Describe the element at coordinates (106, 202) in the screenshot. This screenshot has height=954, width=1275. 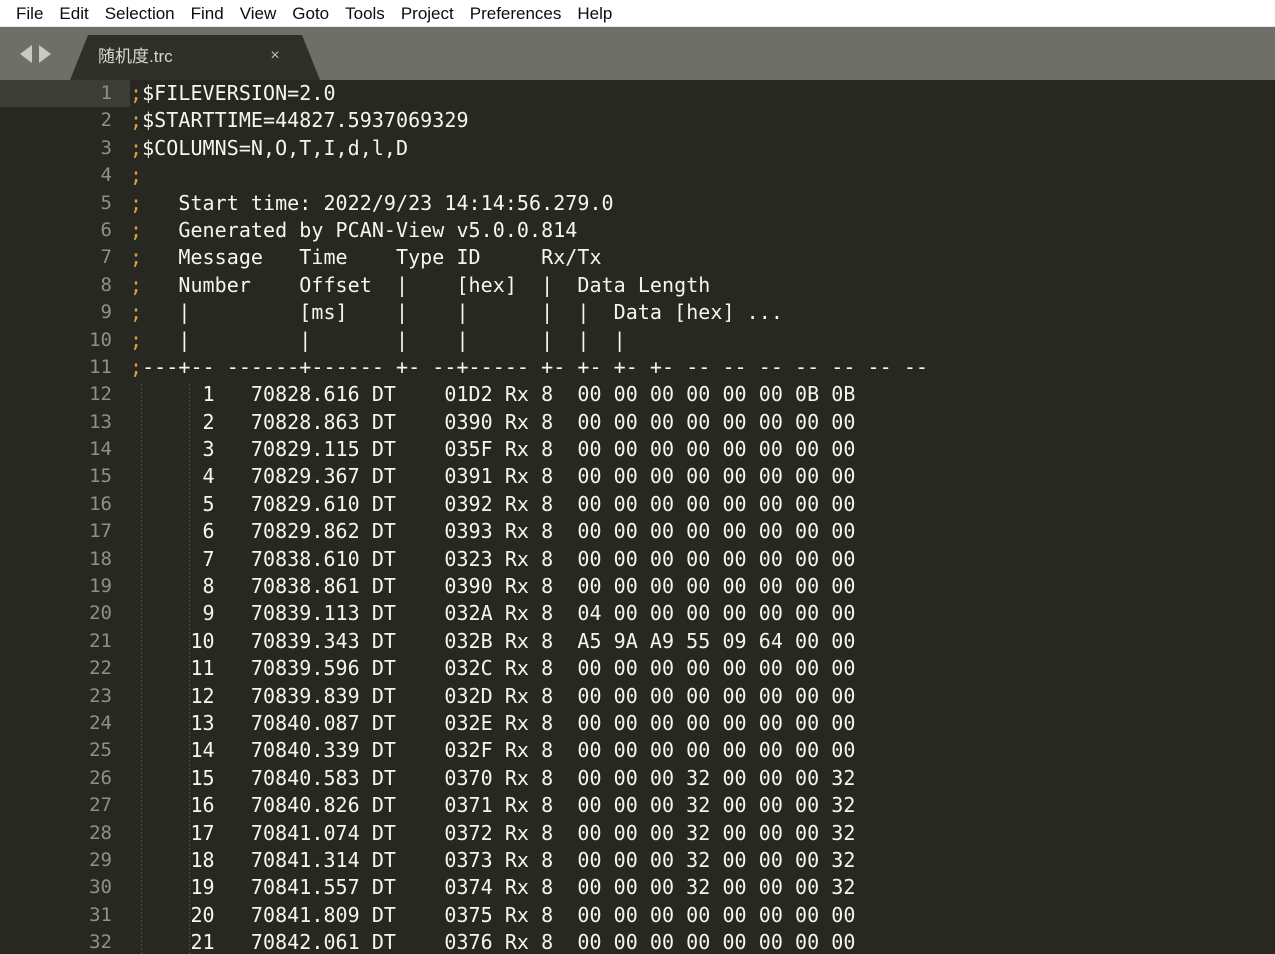
I see `line-number: 5` at that location.